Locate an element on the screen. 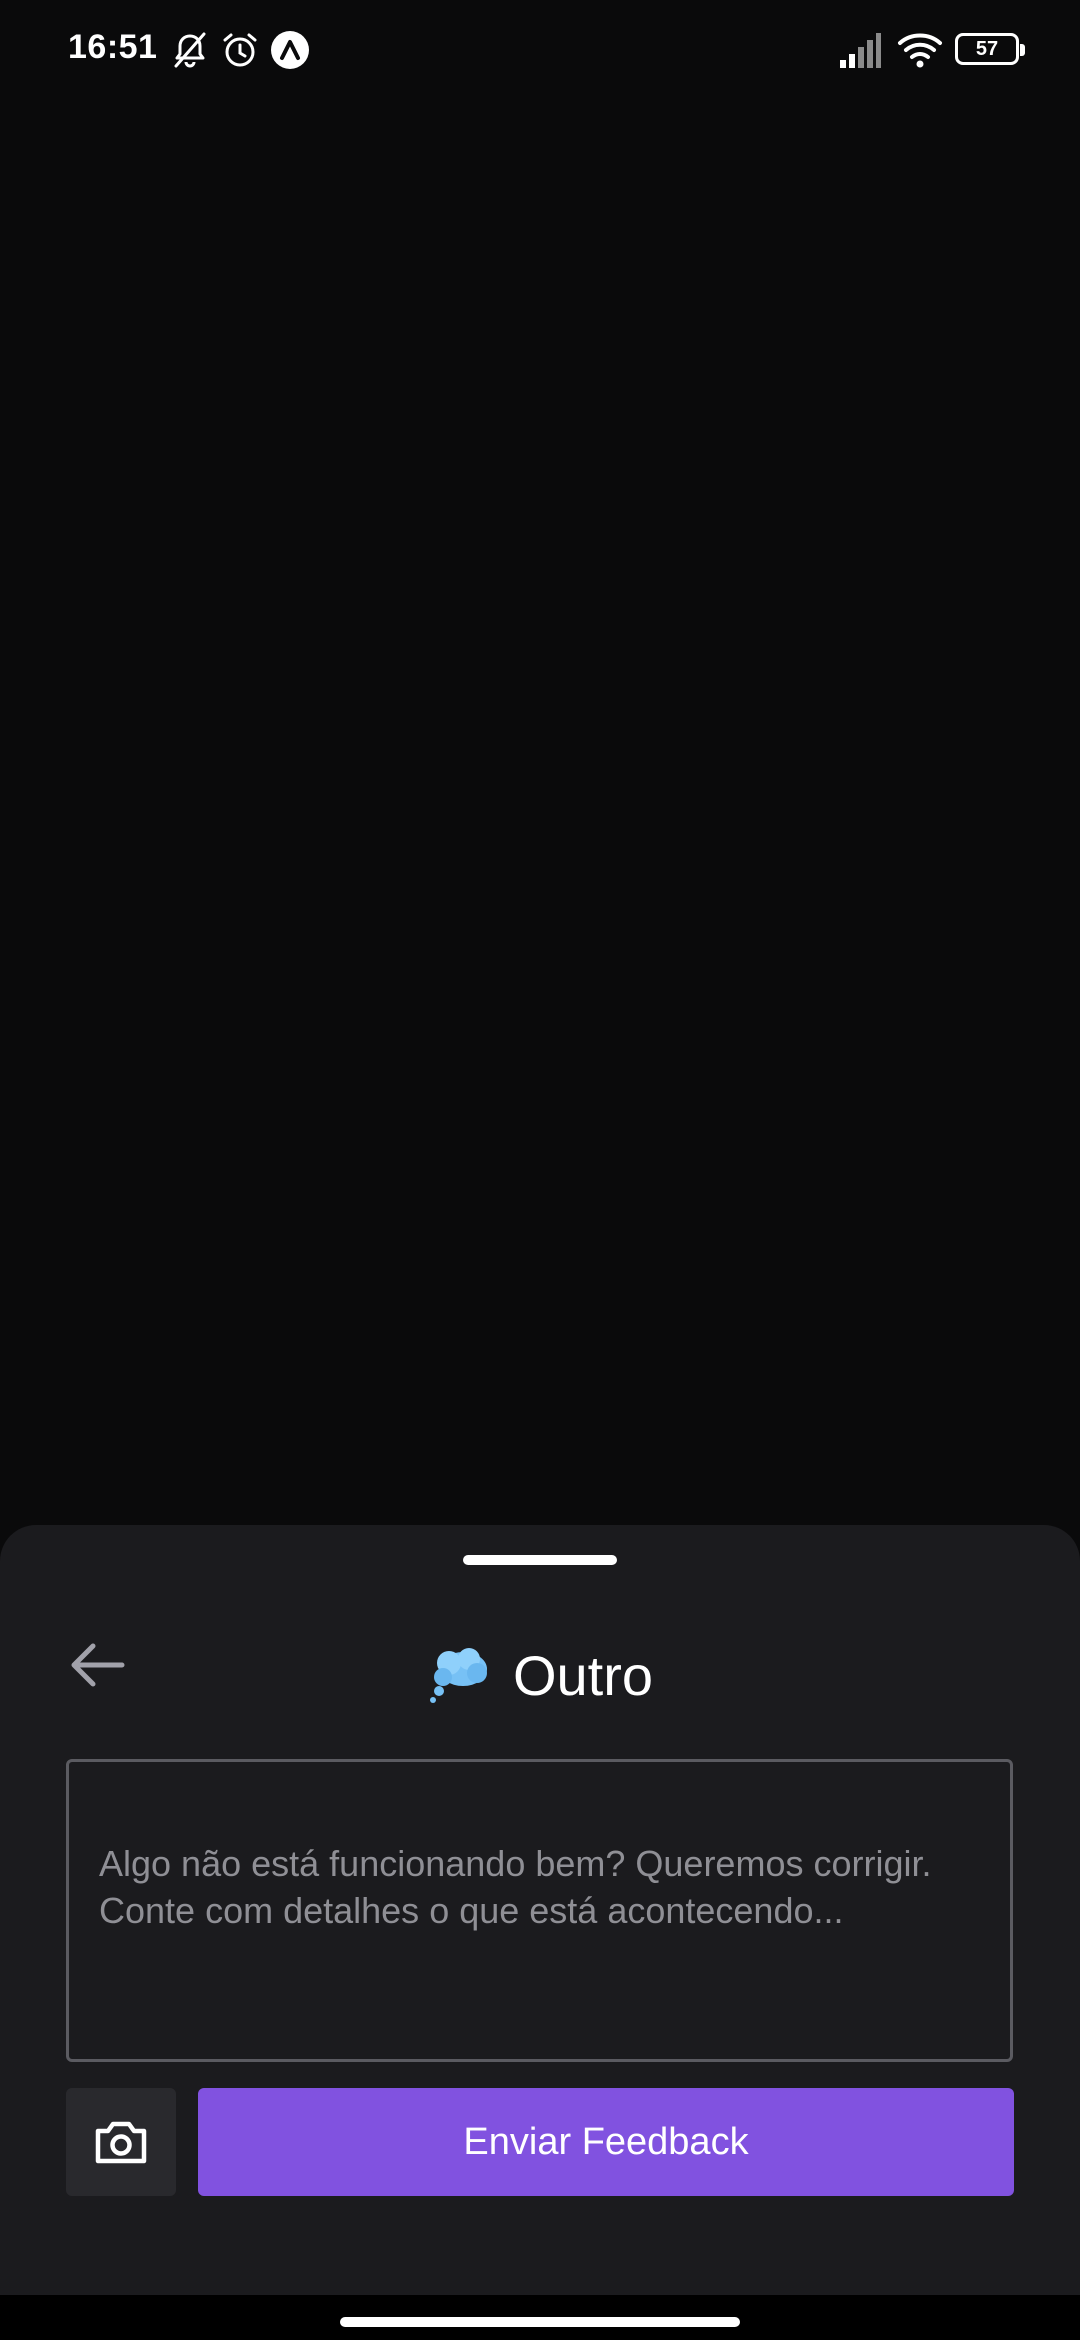 Image resolution: width=1080 pixels, height=2340 pixels. screenshot-button is located at coordinates (121, 2142).